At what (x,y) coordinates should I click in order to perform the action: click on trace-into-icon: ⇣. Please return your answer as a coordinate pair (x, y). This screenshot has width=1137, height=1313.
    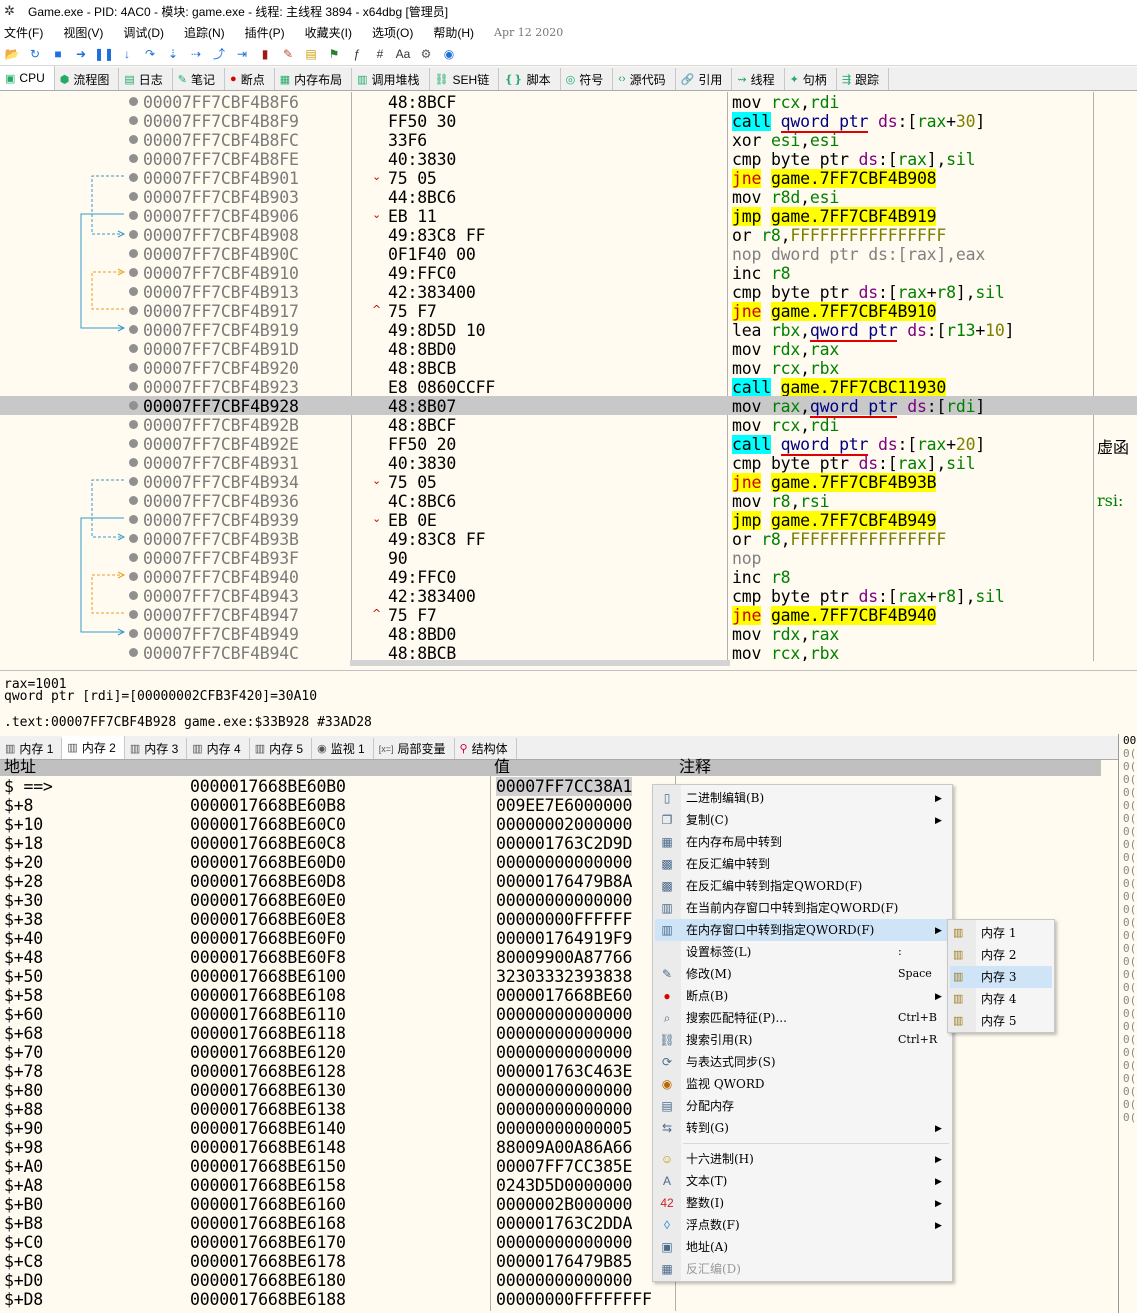
    Looking at the image, I should click on (173, 54).